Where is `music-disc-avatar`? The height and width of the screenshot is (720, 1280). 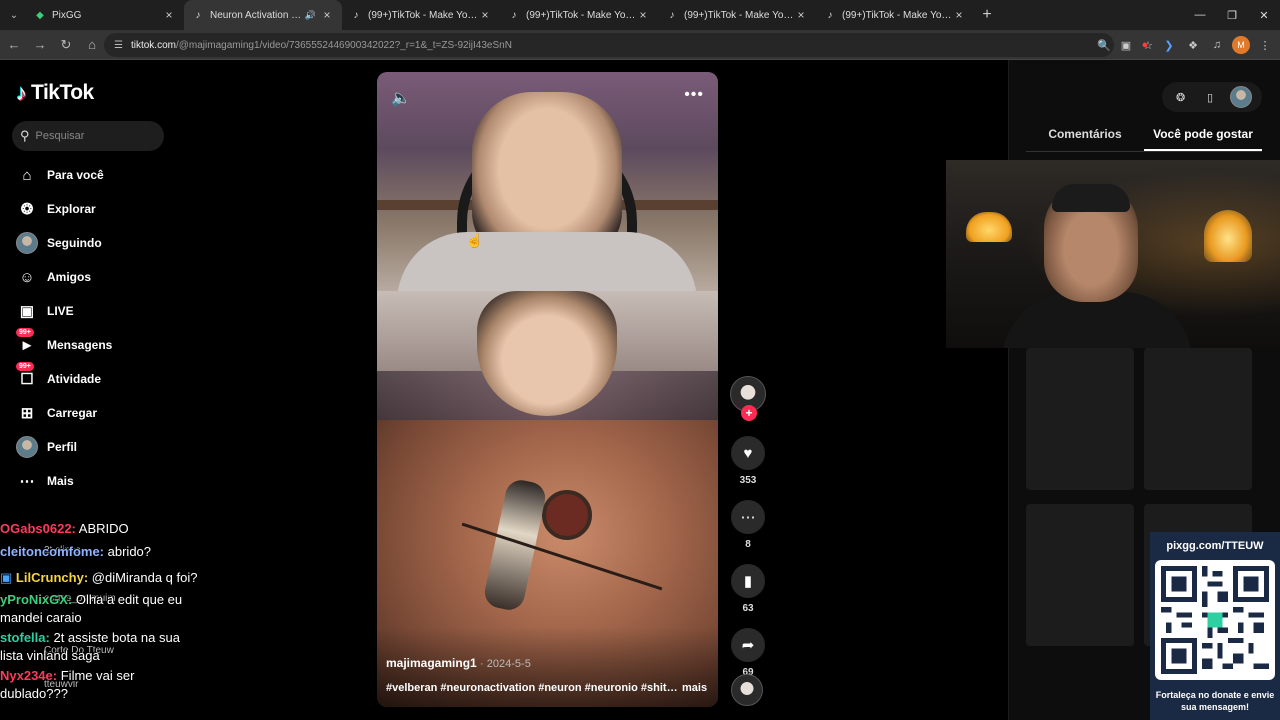
music-disc-avatar is located at coordinates (747, 690).